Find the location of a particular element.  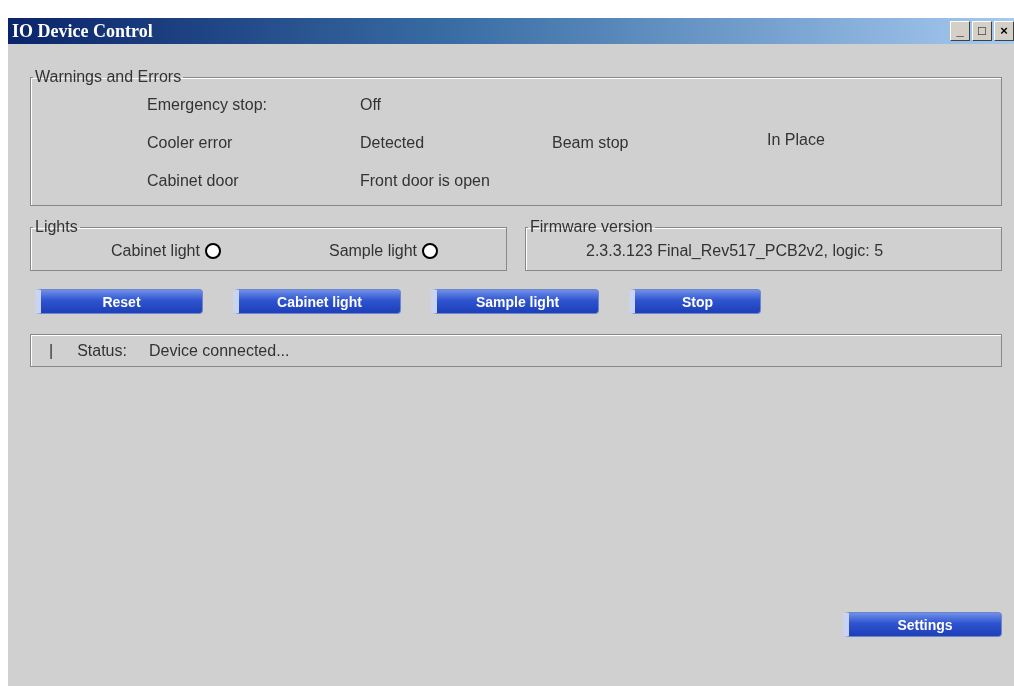

warning-label: Emergency stop: is located at coordinates (208, 105).